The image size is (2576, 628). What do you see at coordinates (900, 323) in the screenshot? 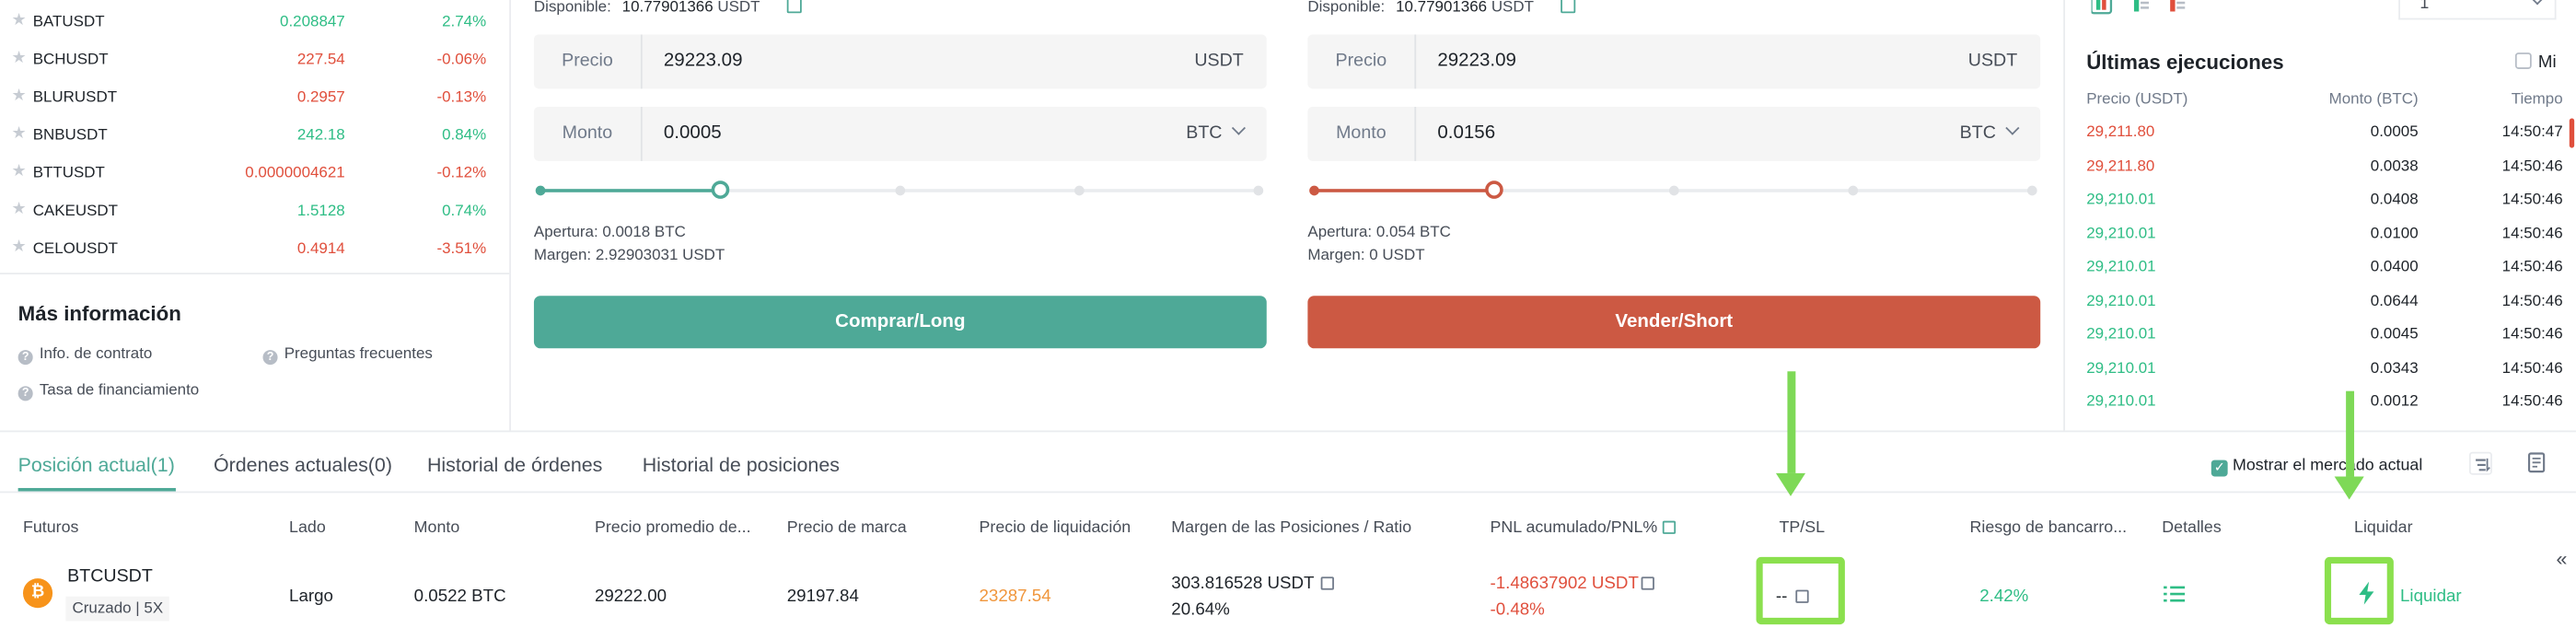
I see `buy-long-button: Comprar/Long` at bounding box center [900, 323].